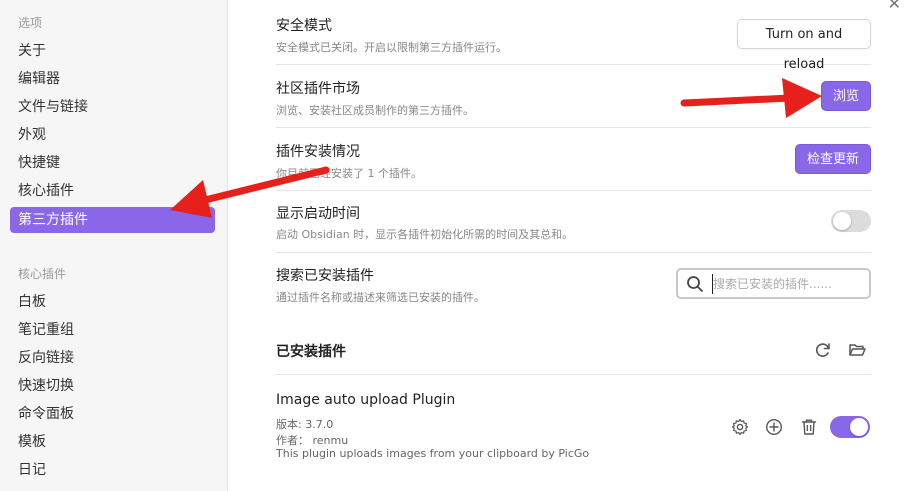 The width and height of the screenshot is (909, 491). Describe the element at coordinates (112, 442) in the screenshot. I see `sidebar-item-templates: 模板` at that location.